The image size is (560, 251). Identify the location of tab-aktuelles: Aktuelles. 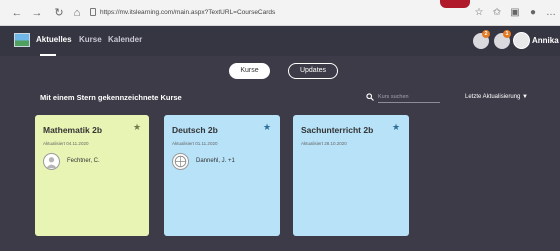
(54, 39).